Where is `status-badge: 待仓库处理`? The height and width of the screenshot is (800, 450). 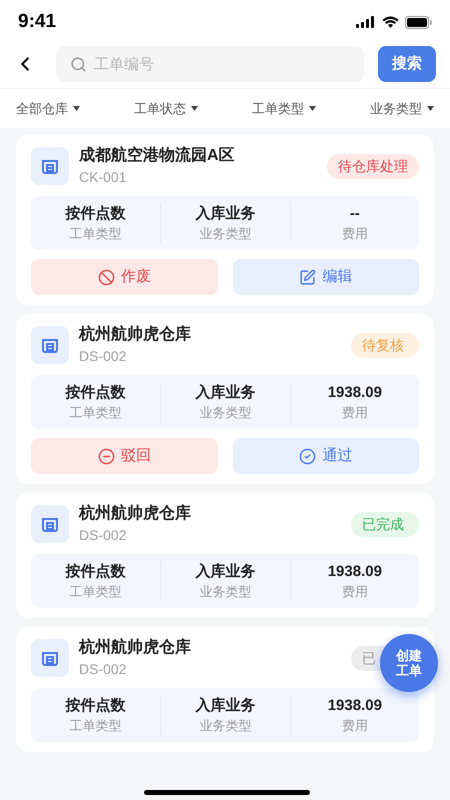
status-badge: 待仓库处理 is located at coordinates (373, 166).